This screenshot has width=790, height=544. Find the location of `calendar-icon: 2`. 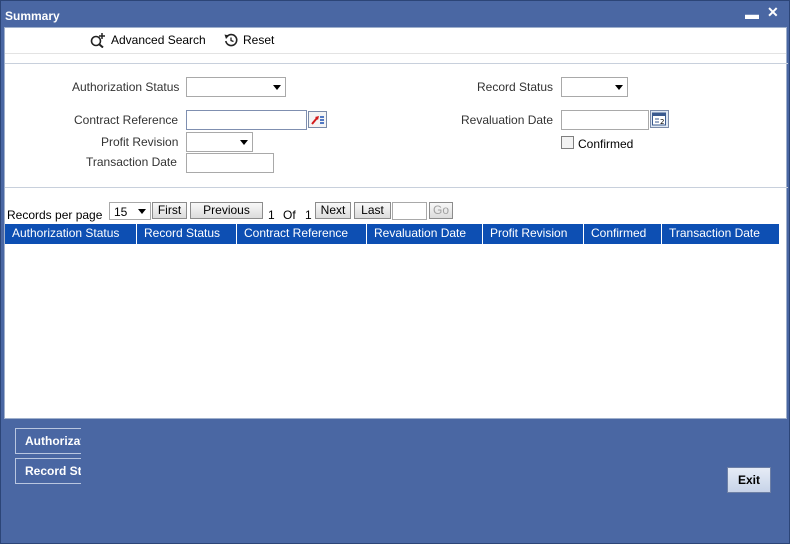

calendar-icon: 2 is located at coordinates (659, 119).